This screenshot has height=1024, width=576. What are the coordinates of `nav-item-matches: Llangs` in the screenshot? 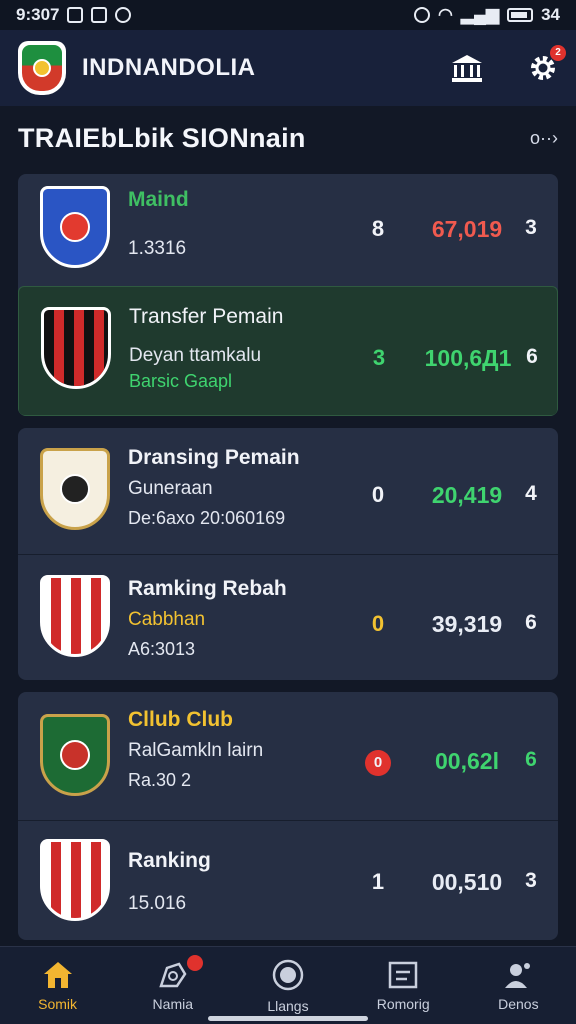 It's located at (287, 985).